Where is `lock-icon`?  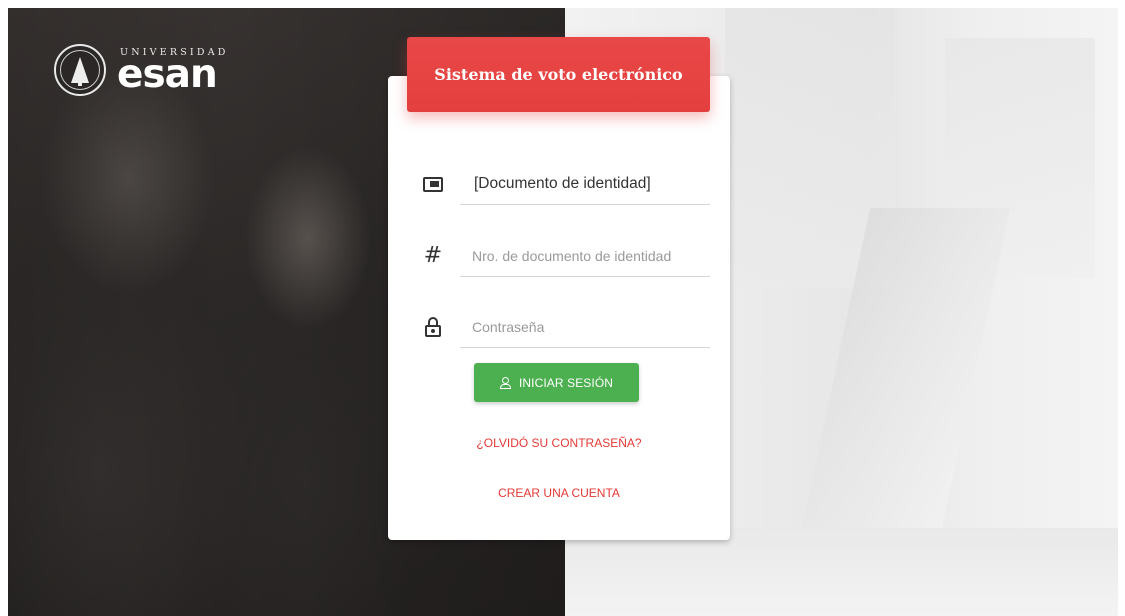 lock-icon is located at coordinates (433, 327).